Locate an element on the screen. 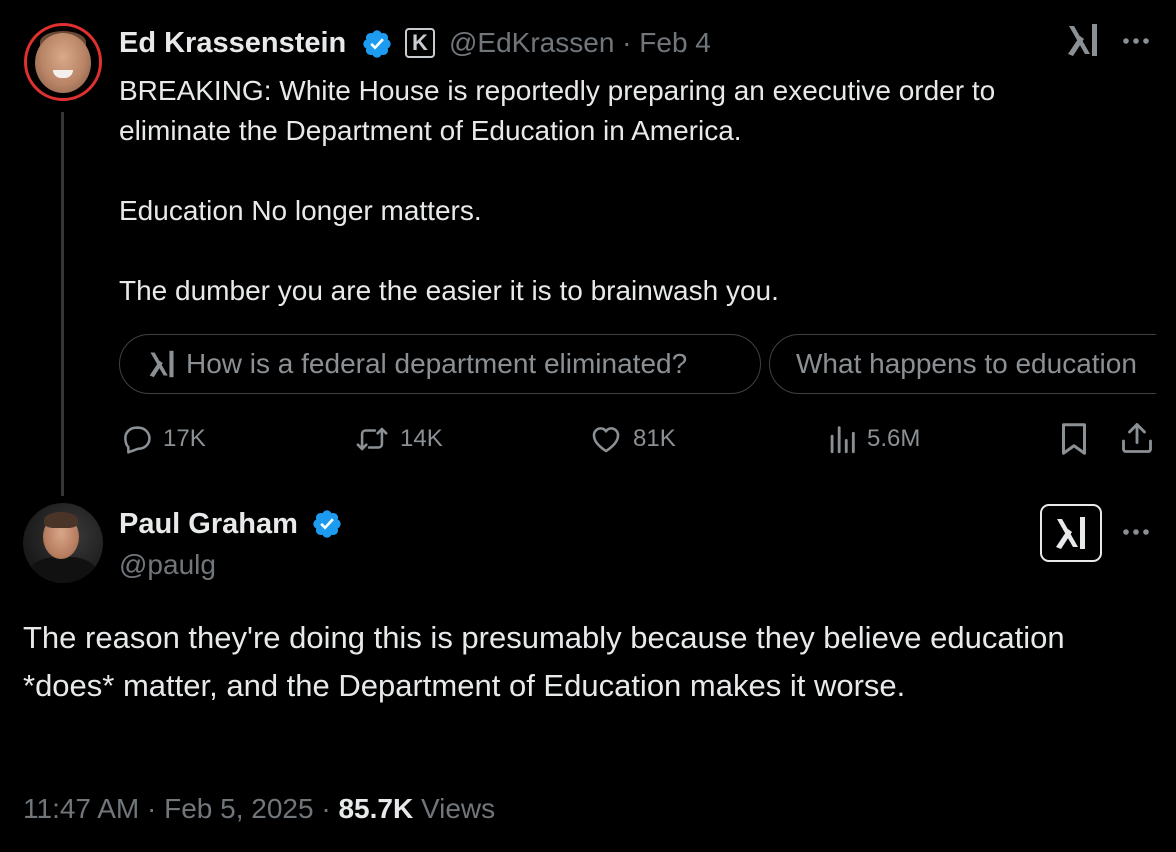  bookmark-icon is located at coordinates (1074, 439).